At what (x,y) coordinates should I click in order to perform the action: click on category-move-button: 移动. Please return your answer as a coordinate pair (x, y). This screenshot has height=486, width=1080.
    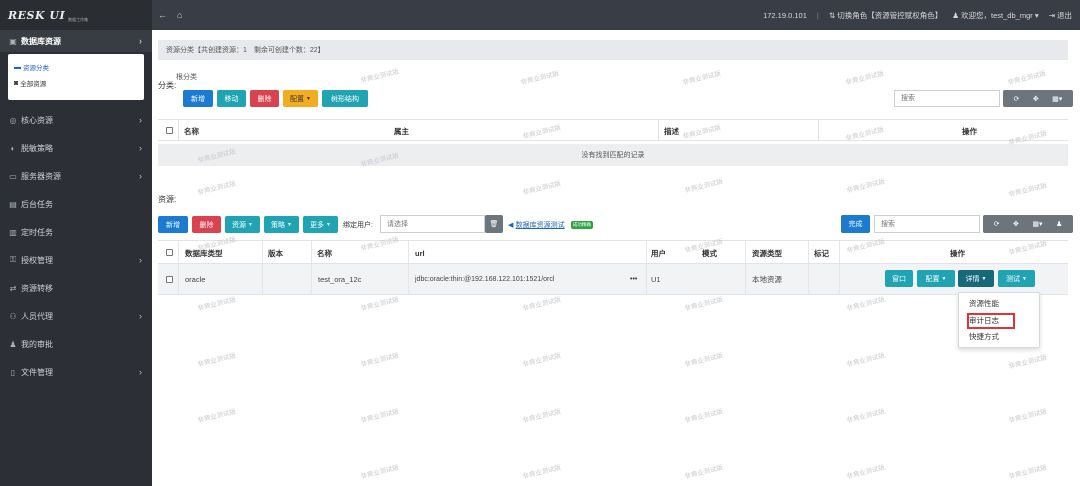
    Looking at the image, I should click on (231, 98).